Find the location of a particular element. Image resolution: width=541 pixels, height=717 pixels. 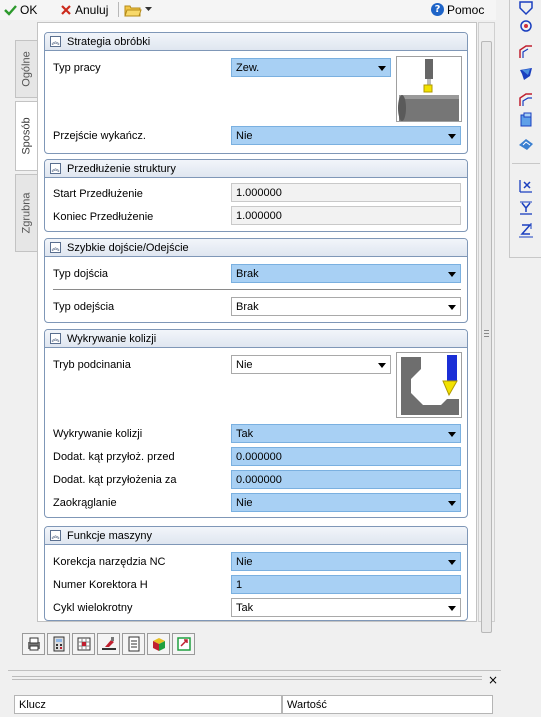

zaokraglanie-label: Zaokrąglanie is located at coordinates (85, 503).